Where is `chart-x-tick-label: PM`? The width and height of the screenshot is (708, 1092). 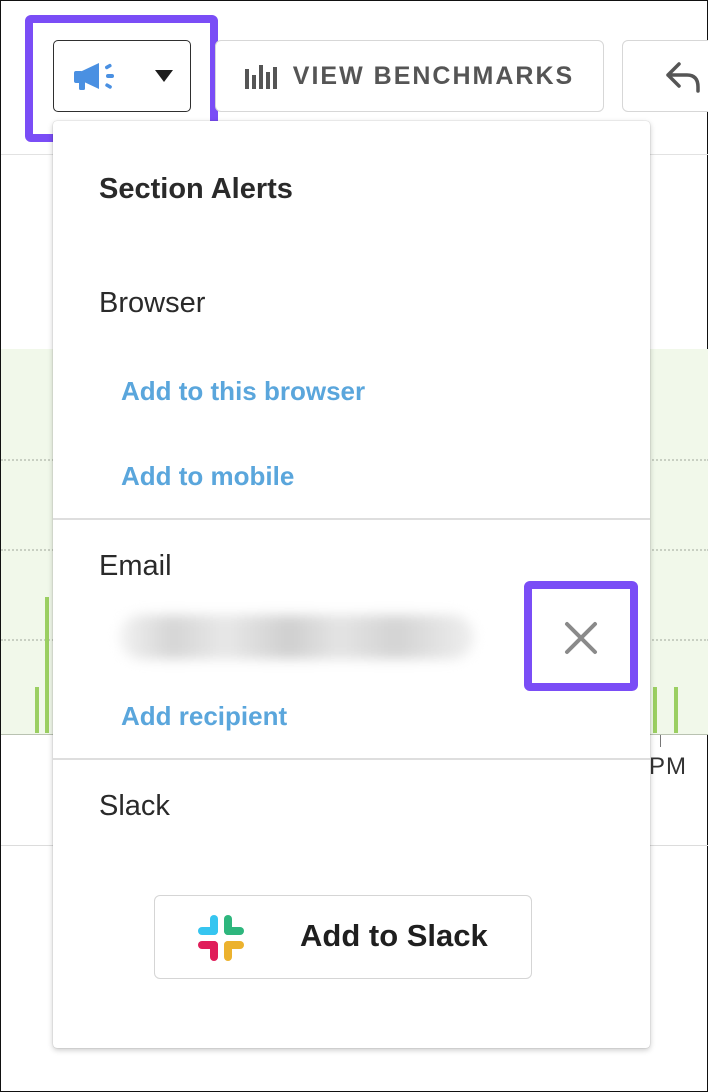
chart-x-tick-label: PM is located at coordinates (668, 766).